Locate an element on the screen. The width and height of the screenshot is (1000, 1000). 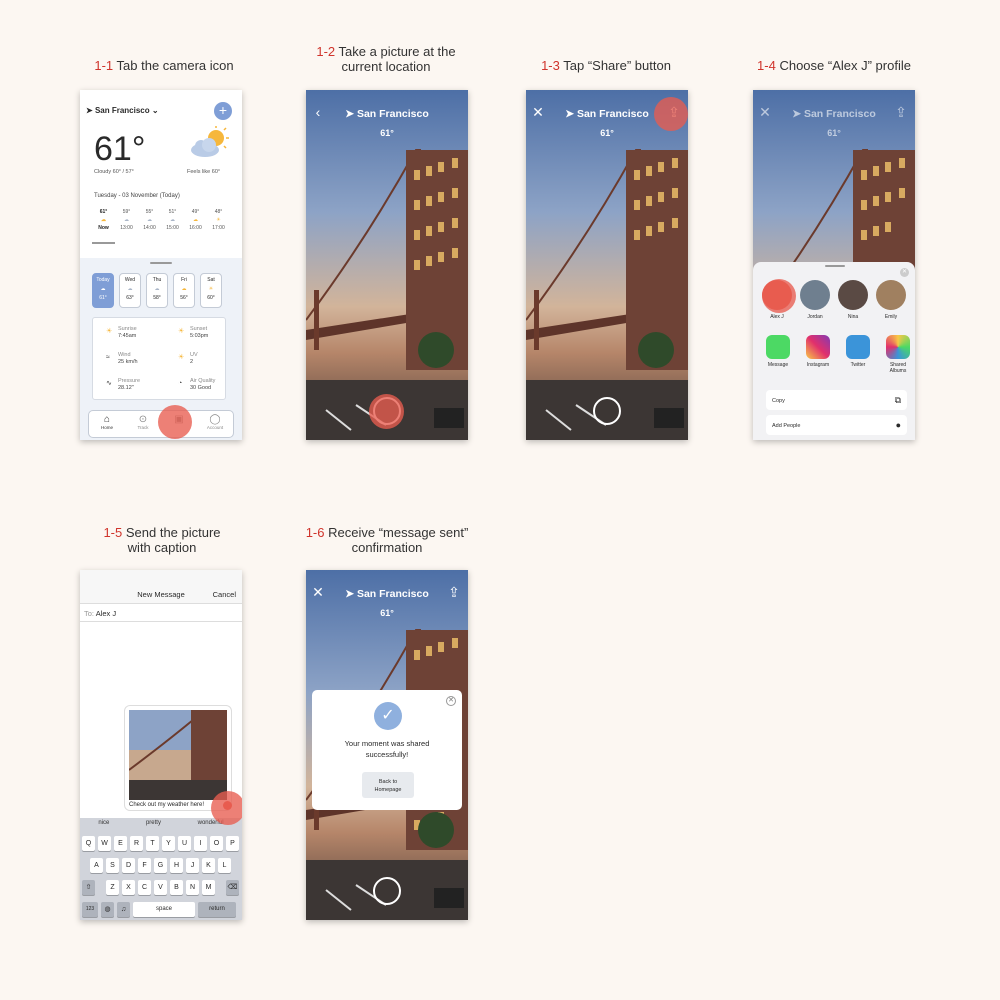
detail-label: Wind is located at coordinates (124, 355).